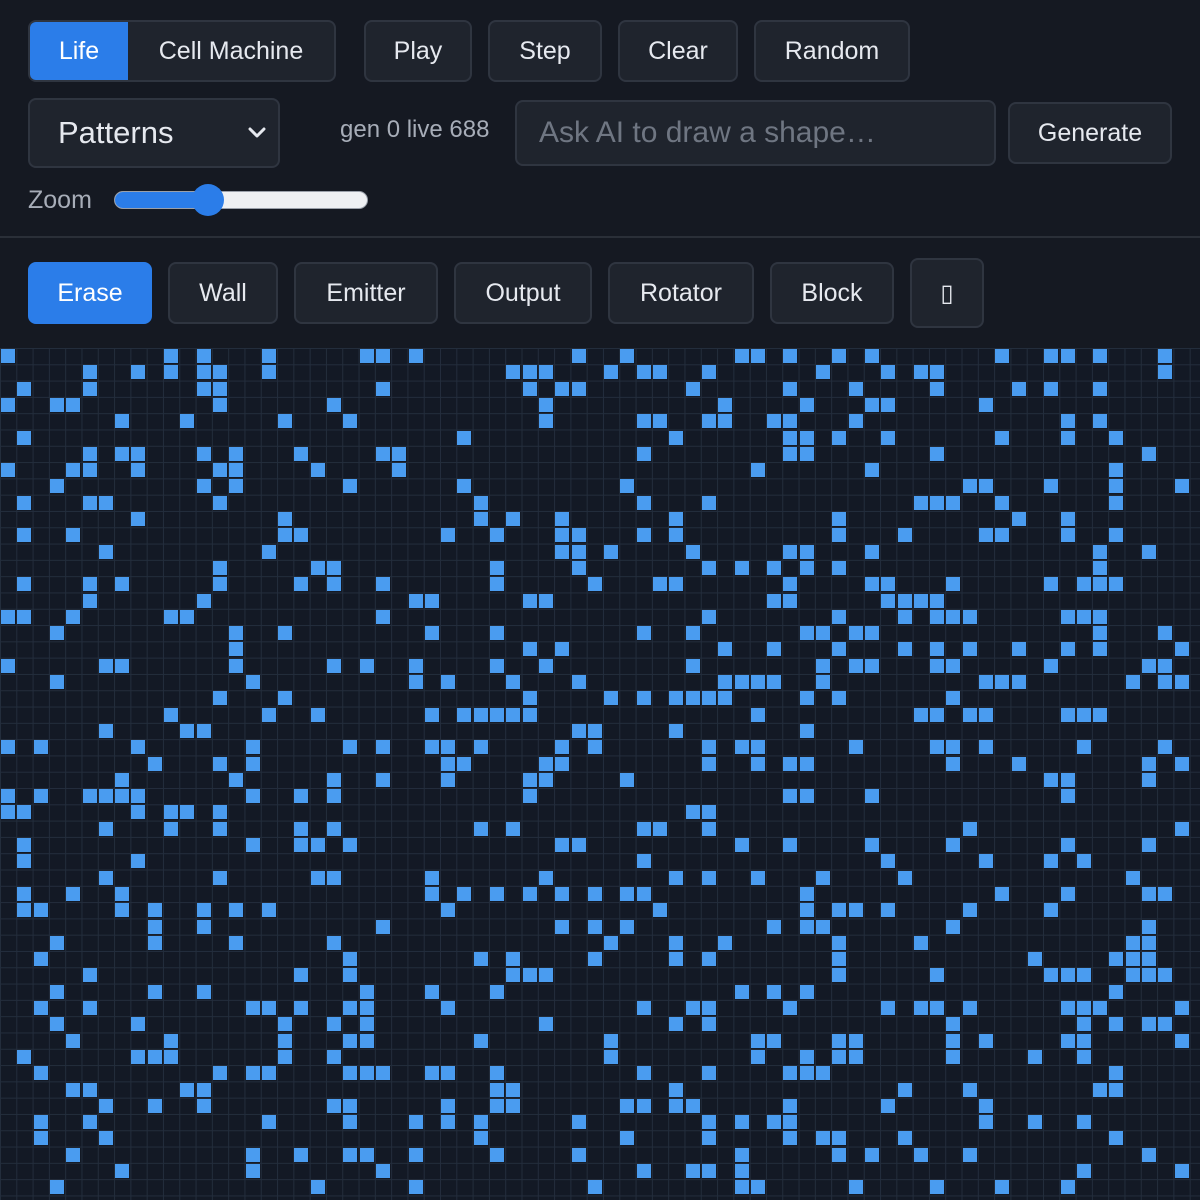 The image size is (1200, 1200). What do you see at coordinates (154, 133) in the screenshot?
I see `patterns-select: Patterns` at bounding box center [154, 133].